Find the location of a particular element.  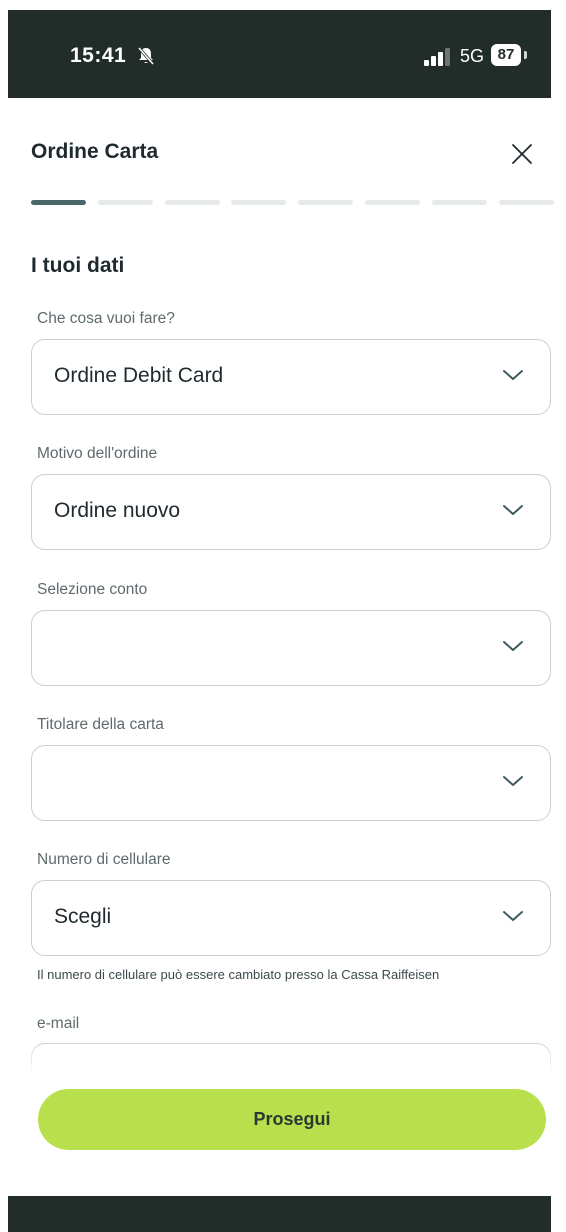

select-reason-value: Ordine nuovo is located at coordinates (117, 510).